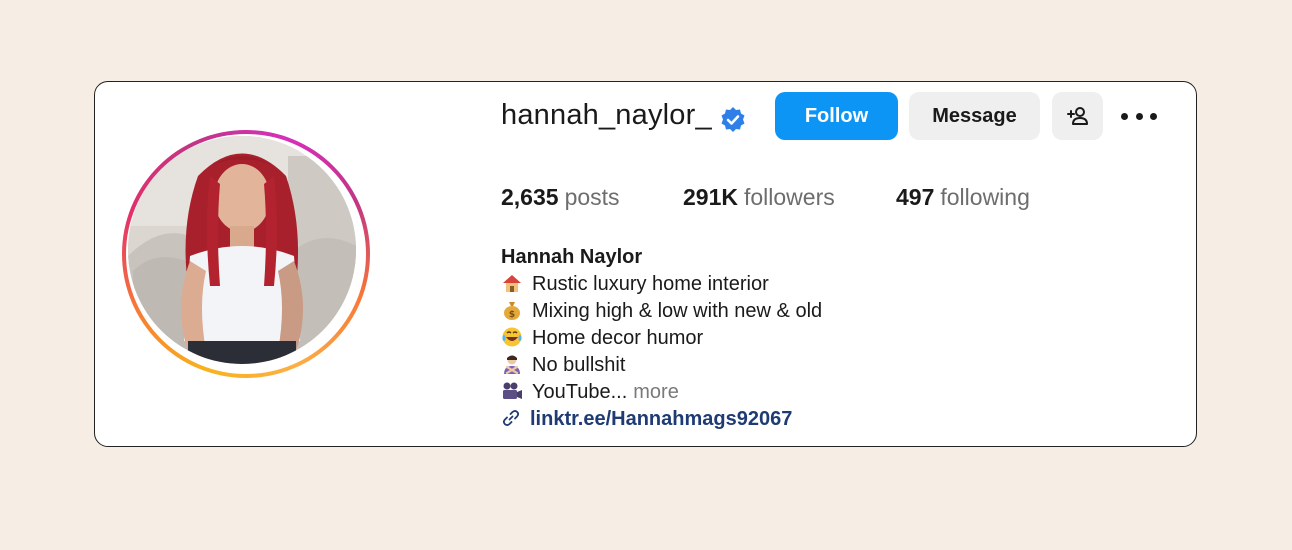 This screenshot has width=1292, height=550. I want to click on verified-badge-icon, so click(733, 119).